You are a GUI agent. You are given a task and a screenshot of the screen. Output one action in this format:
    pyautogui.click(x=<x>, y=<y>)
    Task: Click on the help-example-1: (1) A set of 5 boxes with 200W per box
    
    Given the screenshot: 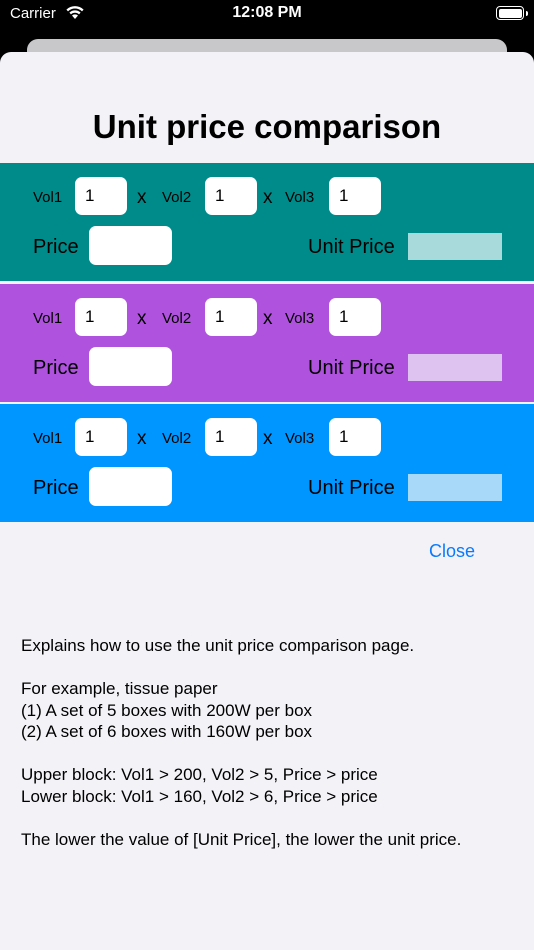 What is the action you would take?
    pyautogui.click(x=167, y=710)
    